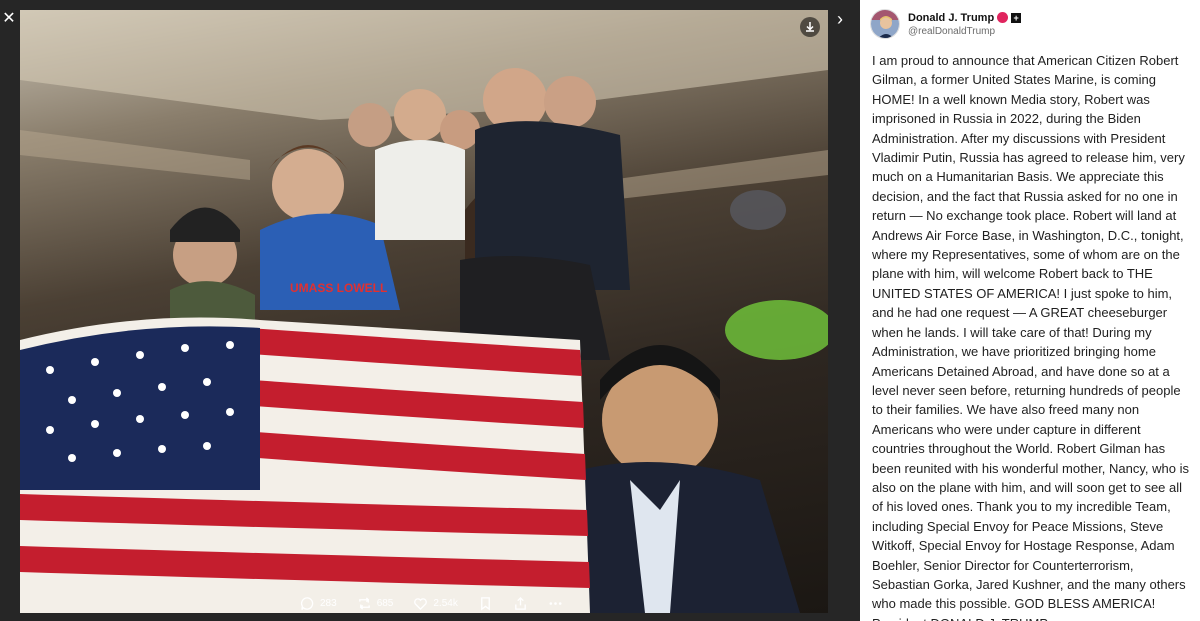 The height and width of the screenshot is (621, 1200). What do you see at coordinates (328, 603) in the screenshot?
I see `reply-count: 283` at bounding box center [328, 603].